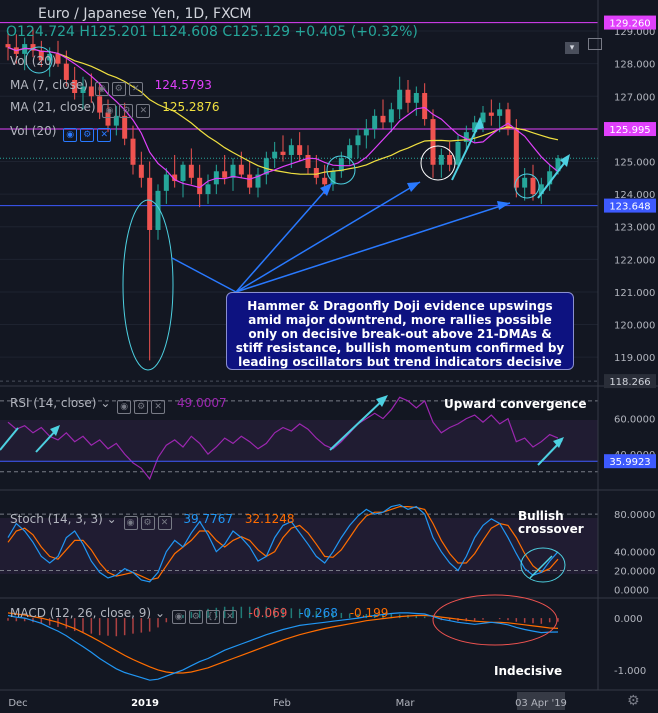 This screenshot has height=713, width=658. What do you see at coordinates (406, 703) in the screenshot?
I see `x-tick-label: Mar` at bounding box center [406, 703].